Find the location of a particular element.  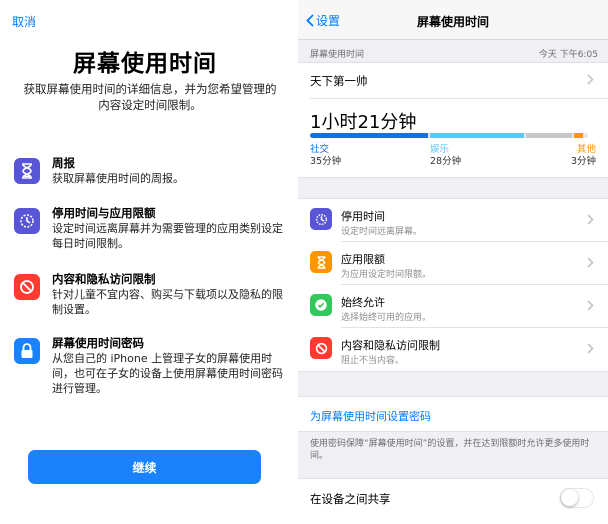

feature-title: 屏幕使用时间密码 is located at coordinates (98, 343).